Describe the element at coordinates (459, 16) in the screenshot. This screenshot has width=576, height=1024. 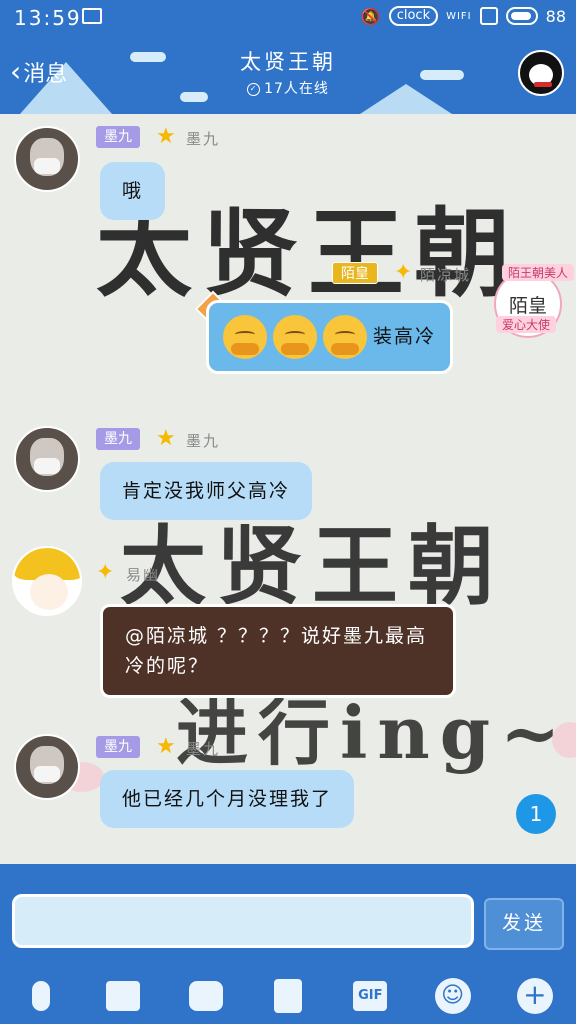
I see `wifi-icon: WIFI` at that location.